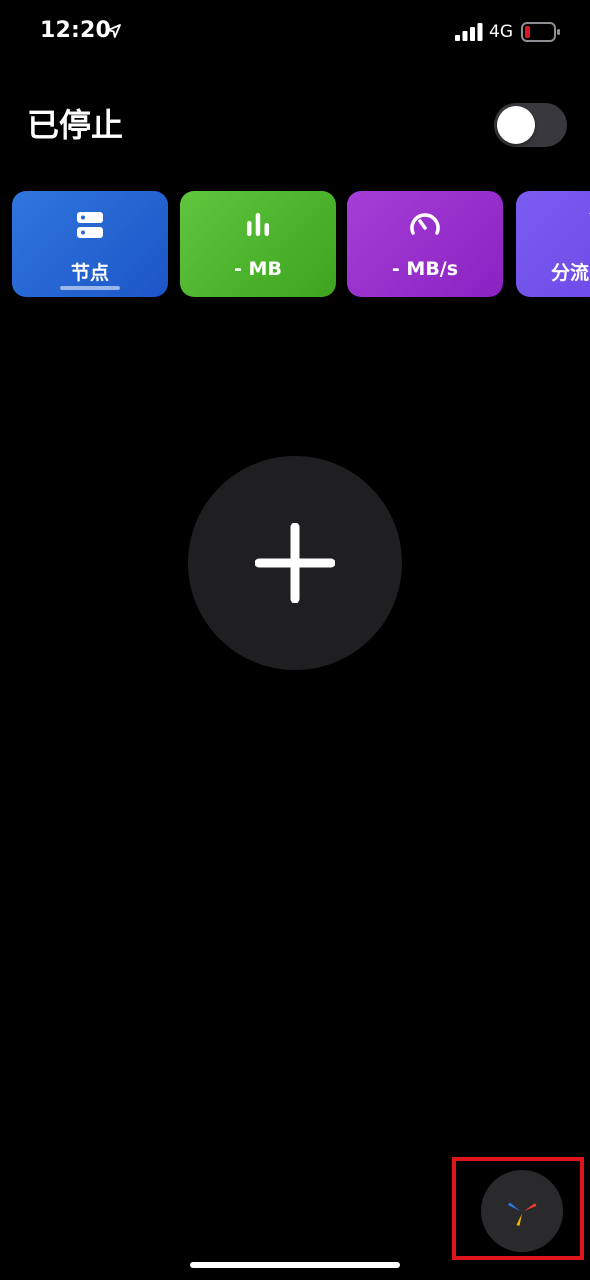  I want to click on add-config-button, so click(295, 563).